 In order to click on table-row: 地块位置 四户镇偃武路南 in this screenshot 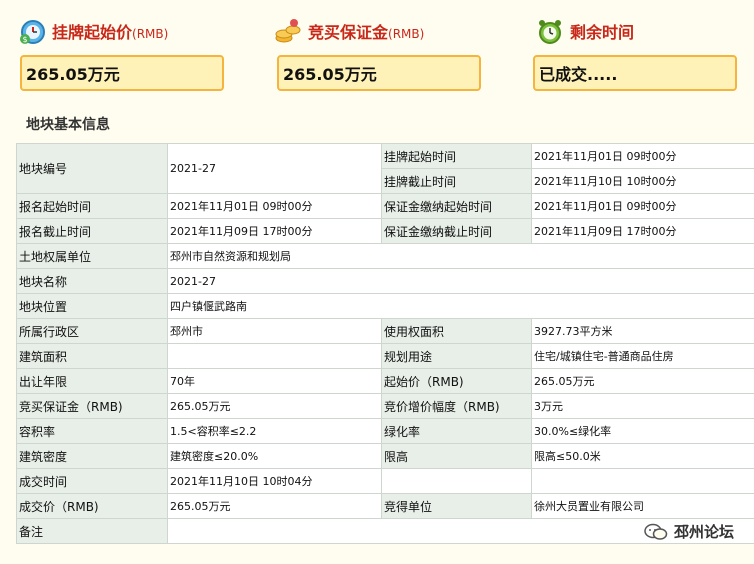, I will do `click(385, 306)`.